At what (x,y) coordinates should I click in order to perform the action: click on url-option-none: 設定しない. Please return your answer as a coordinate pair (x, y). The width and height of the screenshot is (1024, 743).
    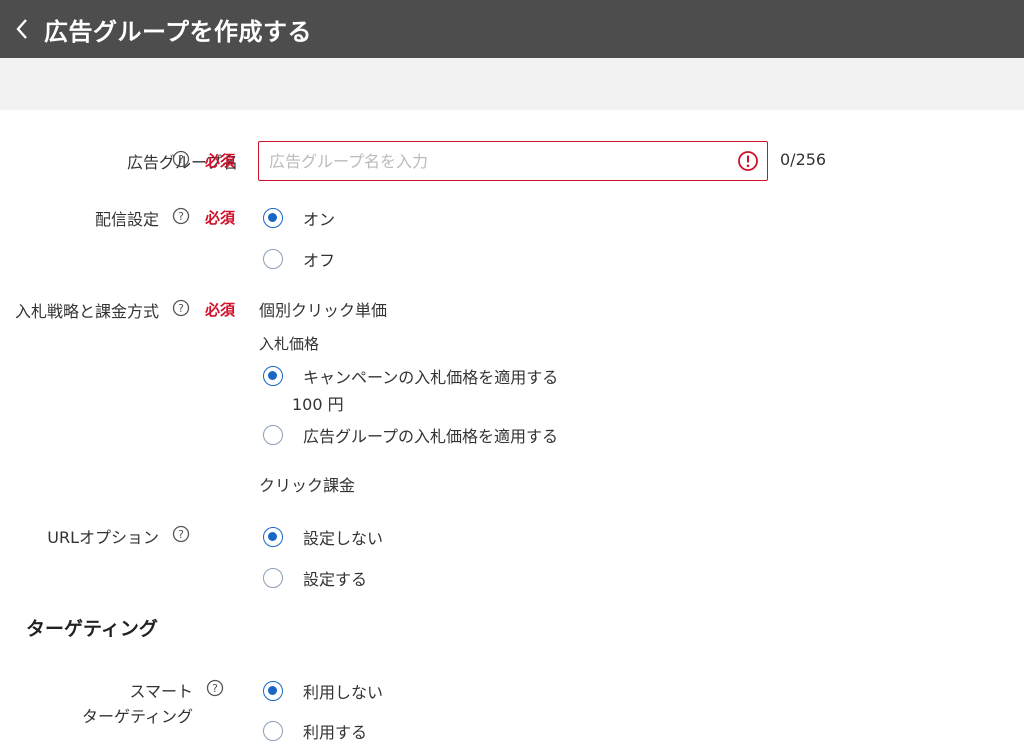
    Looking at the image, I should click on (323, 537).